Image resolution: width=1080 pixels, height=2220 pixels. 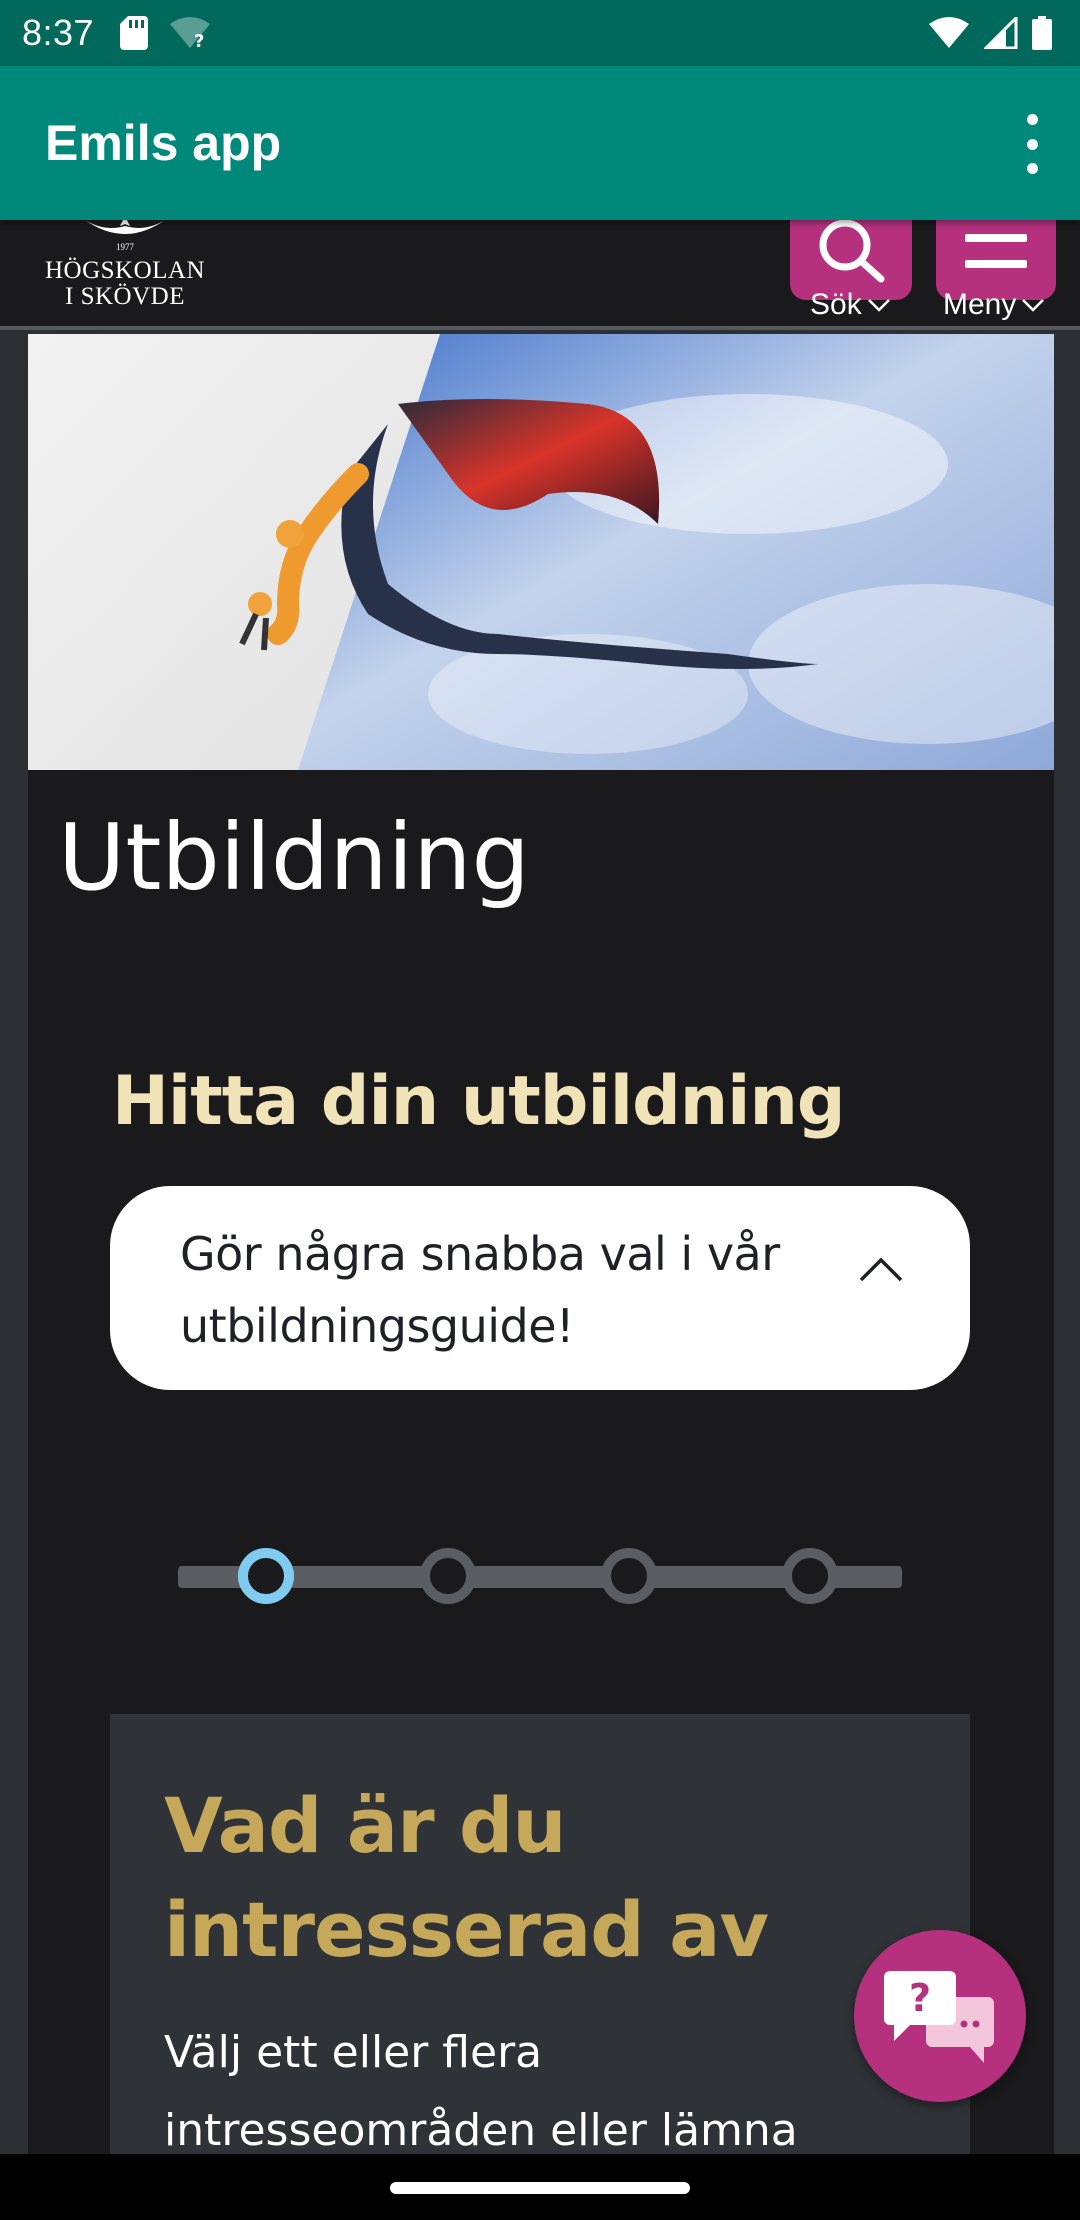 I want to click on menu-label: Meny, so click(x=994, y=305).